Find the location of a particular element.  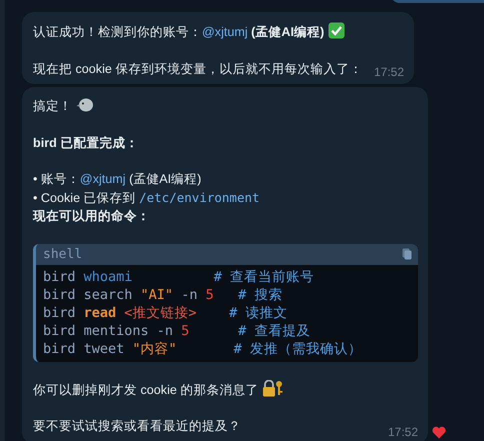

message-text: 认证成功！检测到你的账号：@xjtumj (孟健AI编程) is located at coordinates (189, 32).